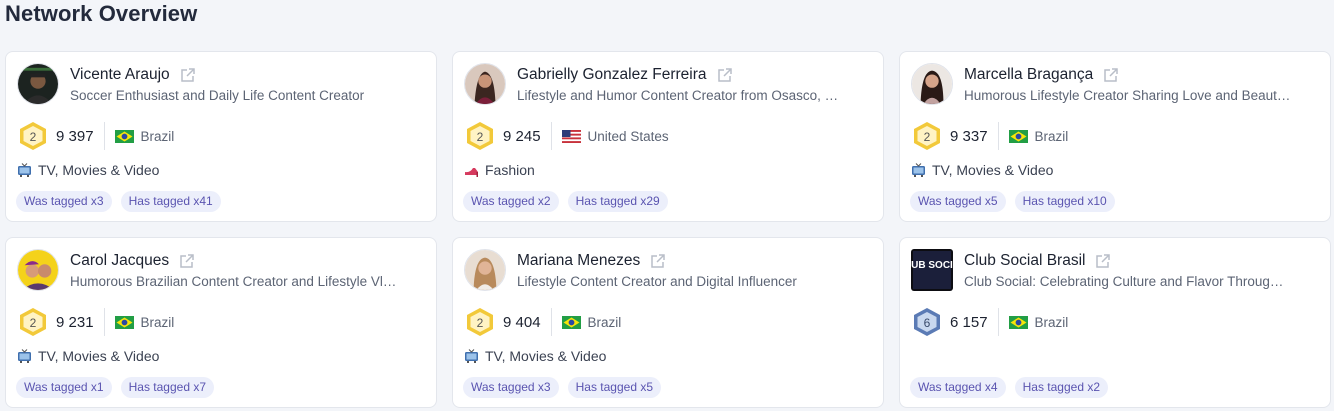 The image size is (1334, 411). I want to click on creator-name: Mariana Menezes, so click(578, 261).